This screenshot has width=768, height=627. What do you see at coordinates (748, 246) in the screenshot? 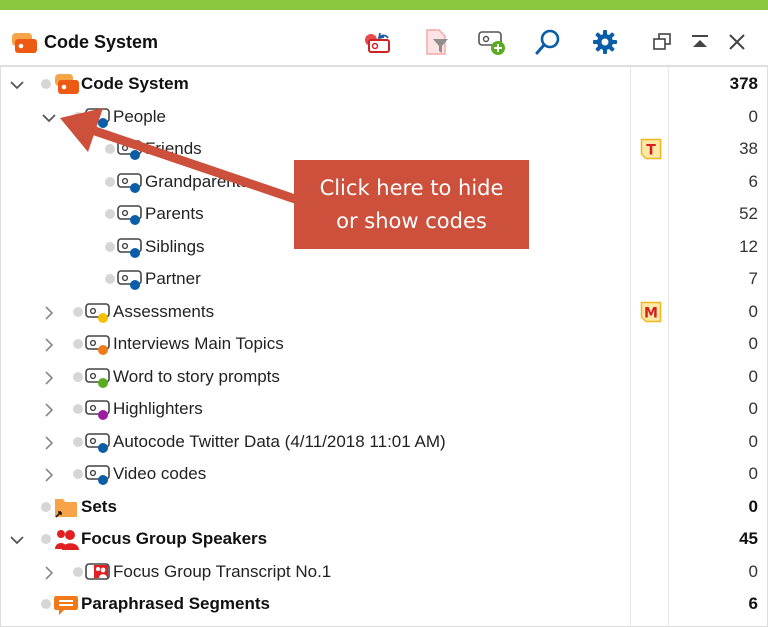
I see `coded-segments-count: 12` at bounding box center [748, 246].